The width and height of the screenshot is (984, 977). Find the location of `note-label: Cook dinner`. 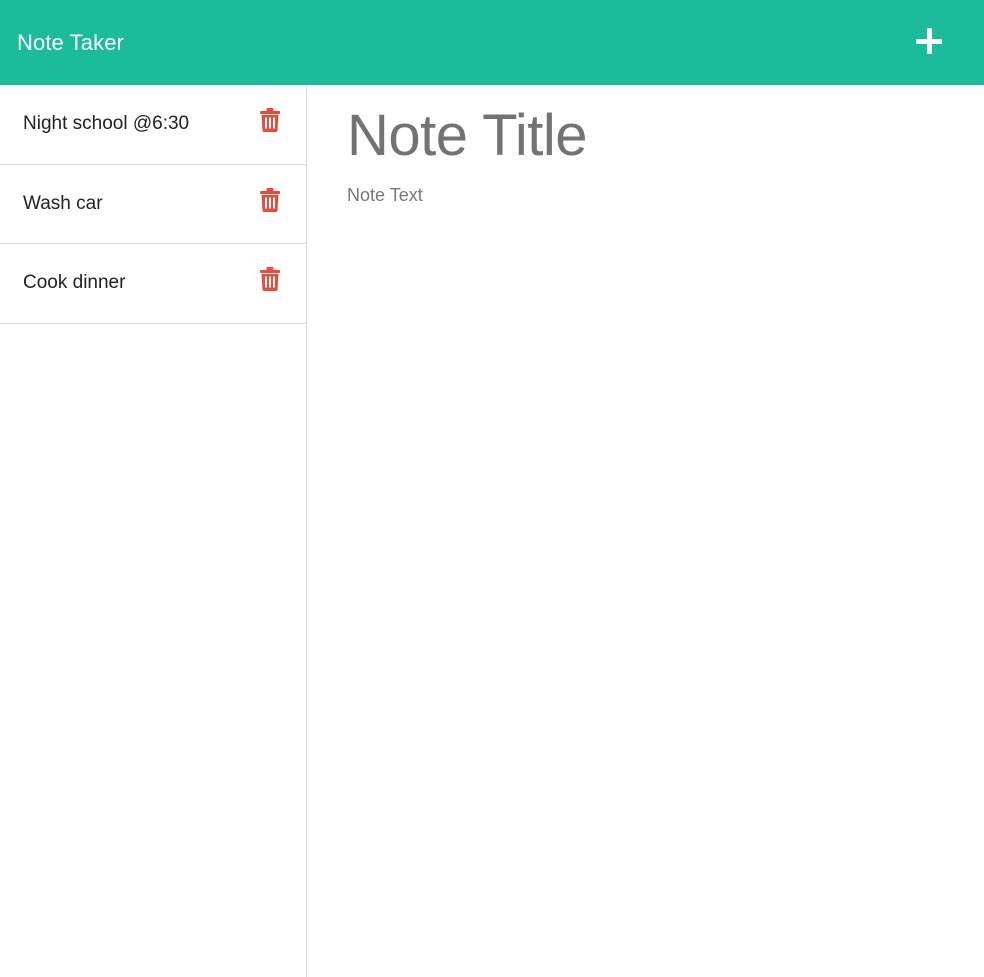

note-label: Cook dinner is located at coordinates (74, 283).